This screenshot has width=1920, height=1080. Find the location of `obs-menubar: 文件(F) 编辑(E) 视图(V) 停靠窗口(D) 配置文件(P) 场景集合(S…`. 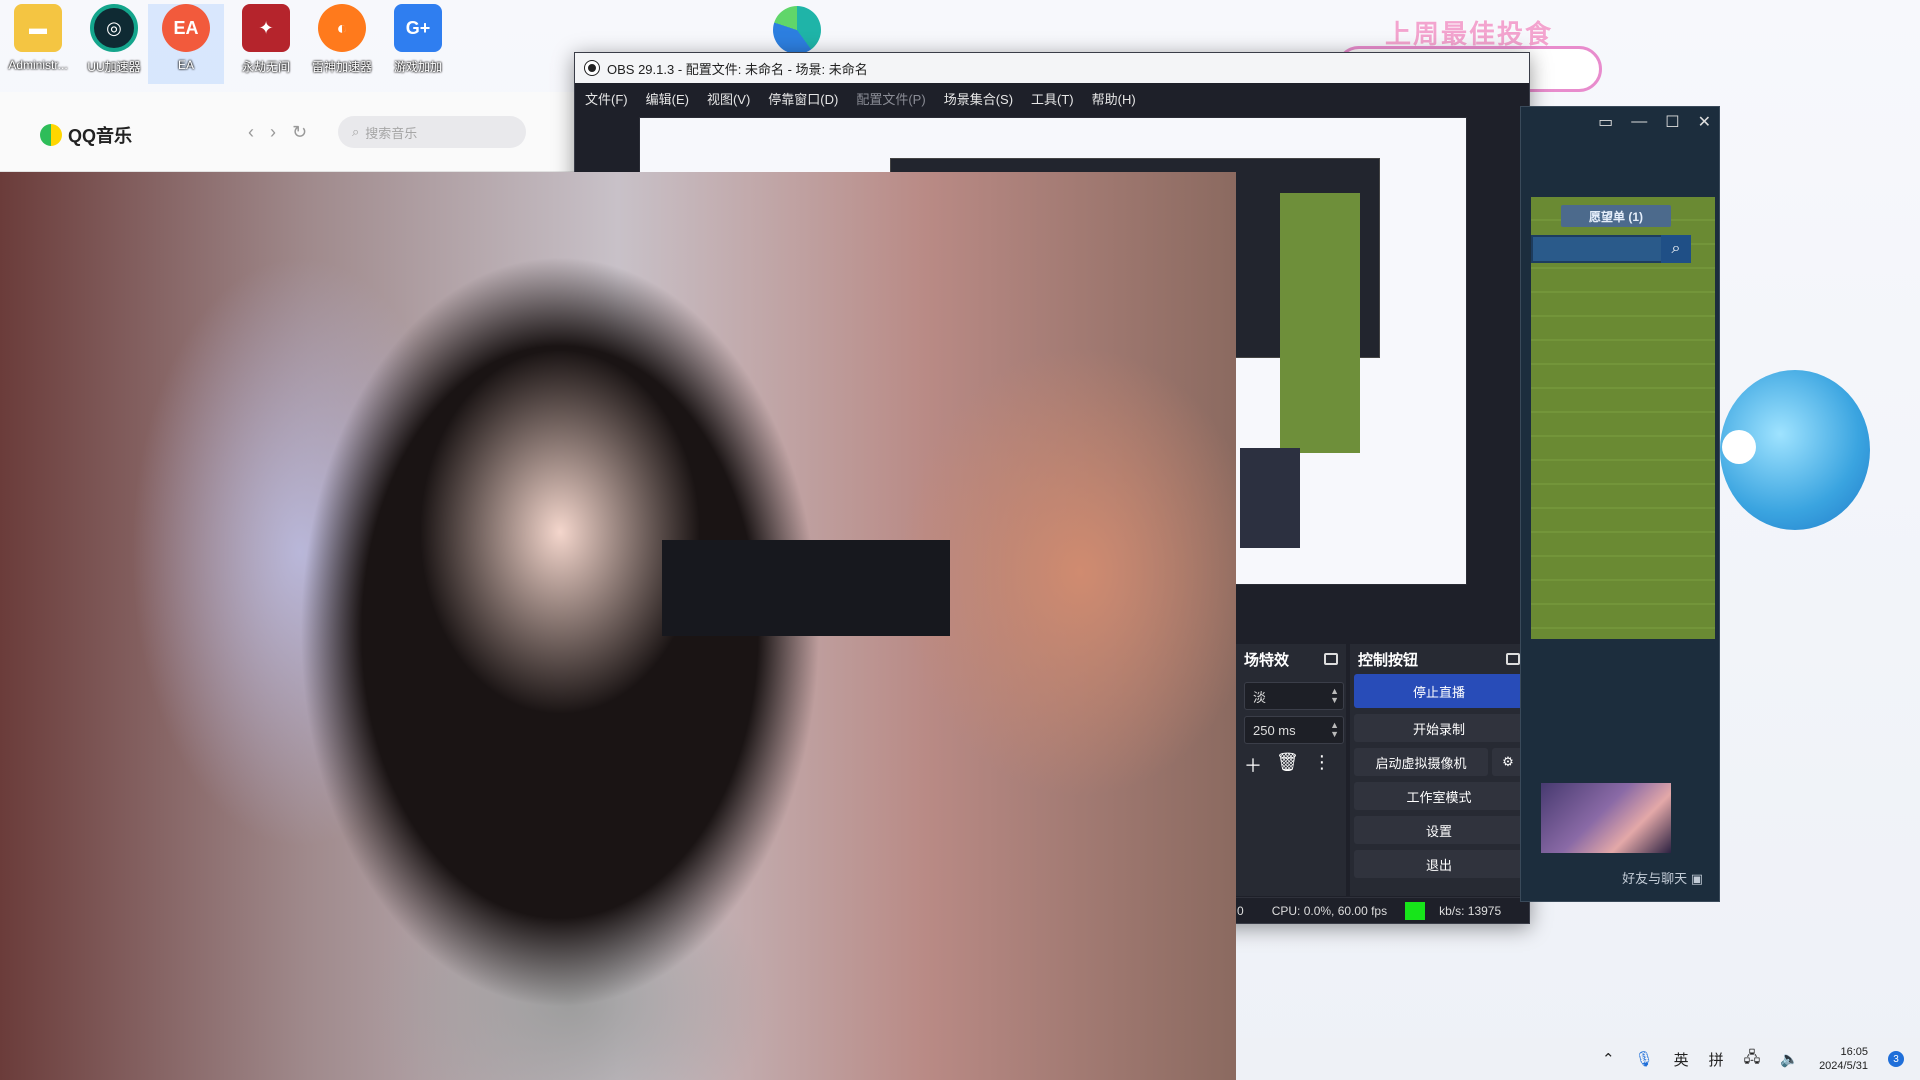

obs-menubar: 文件(F) 编辑(E) 视图(V) 停靠窗口(D) 配置文件(P) 场景集合(S… is located at coordinates (1052, 98).